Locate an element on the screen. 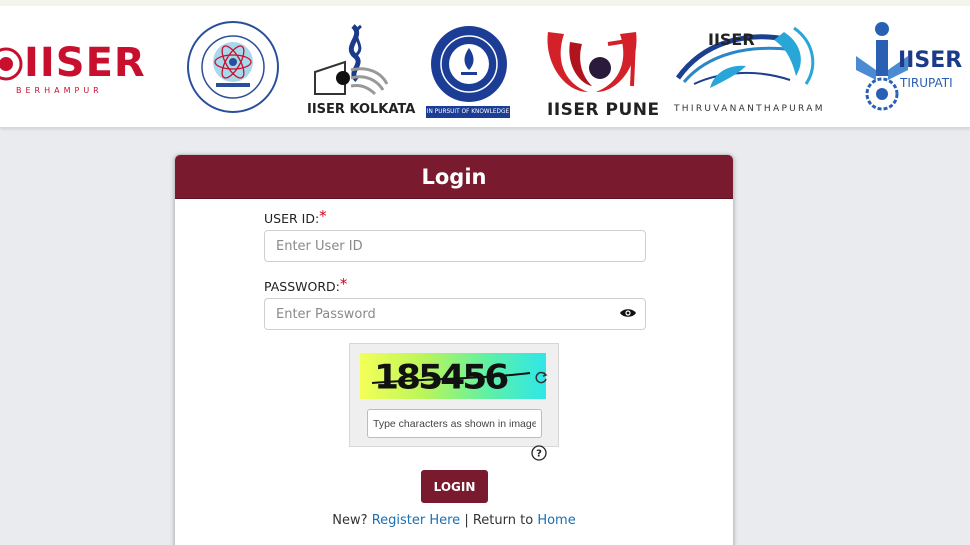 Image resolution: width=970 pixels, height=545 pixels. refresh-captcha-icon is located at coordinates (541, 378).